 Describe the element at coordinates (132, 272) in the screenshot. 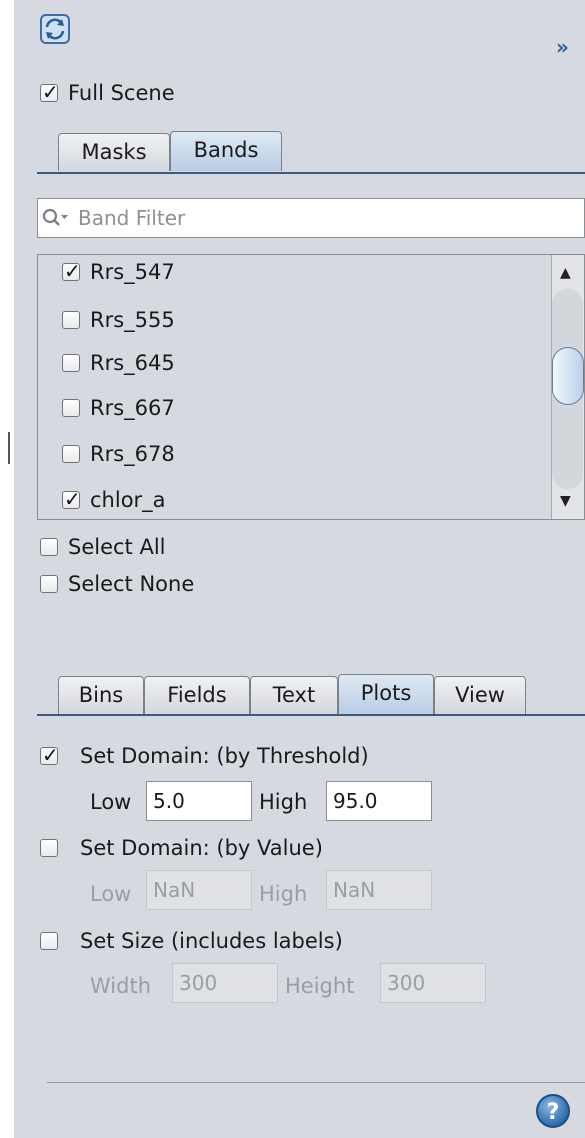

I see `band-label: Rrs_547` at that location.